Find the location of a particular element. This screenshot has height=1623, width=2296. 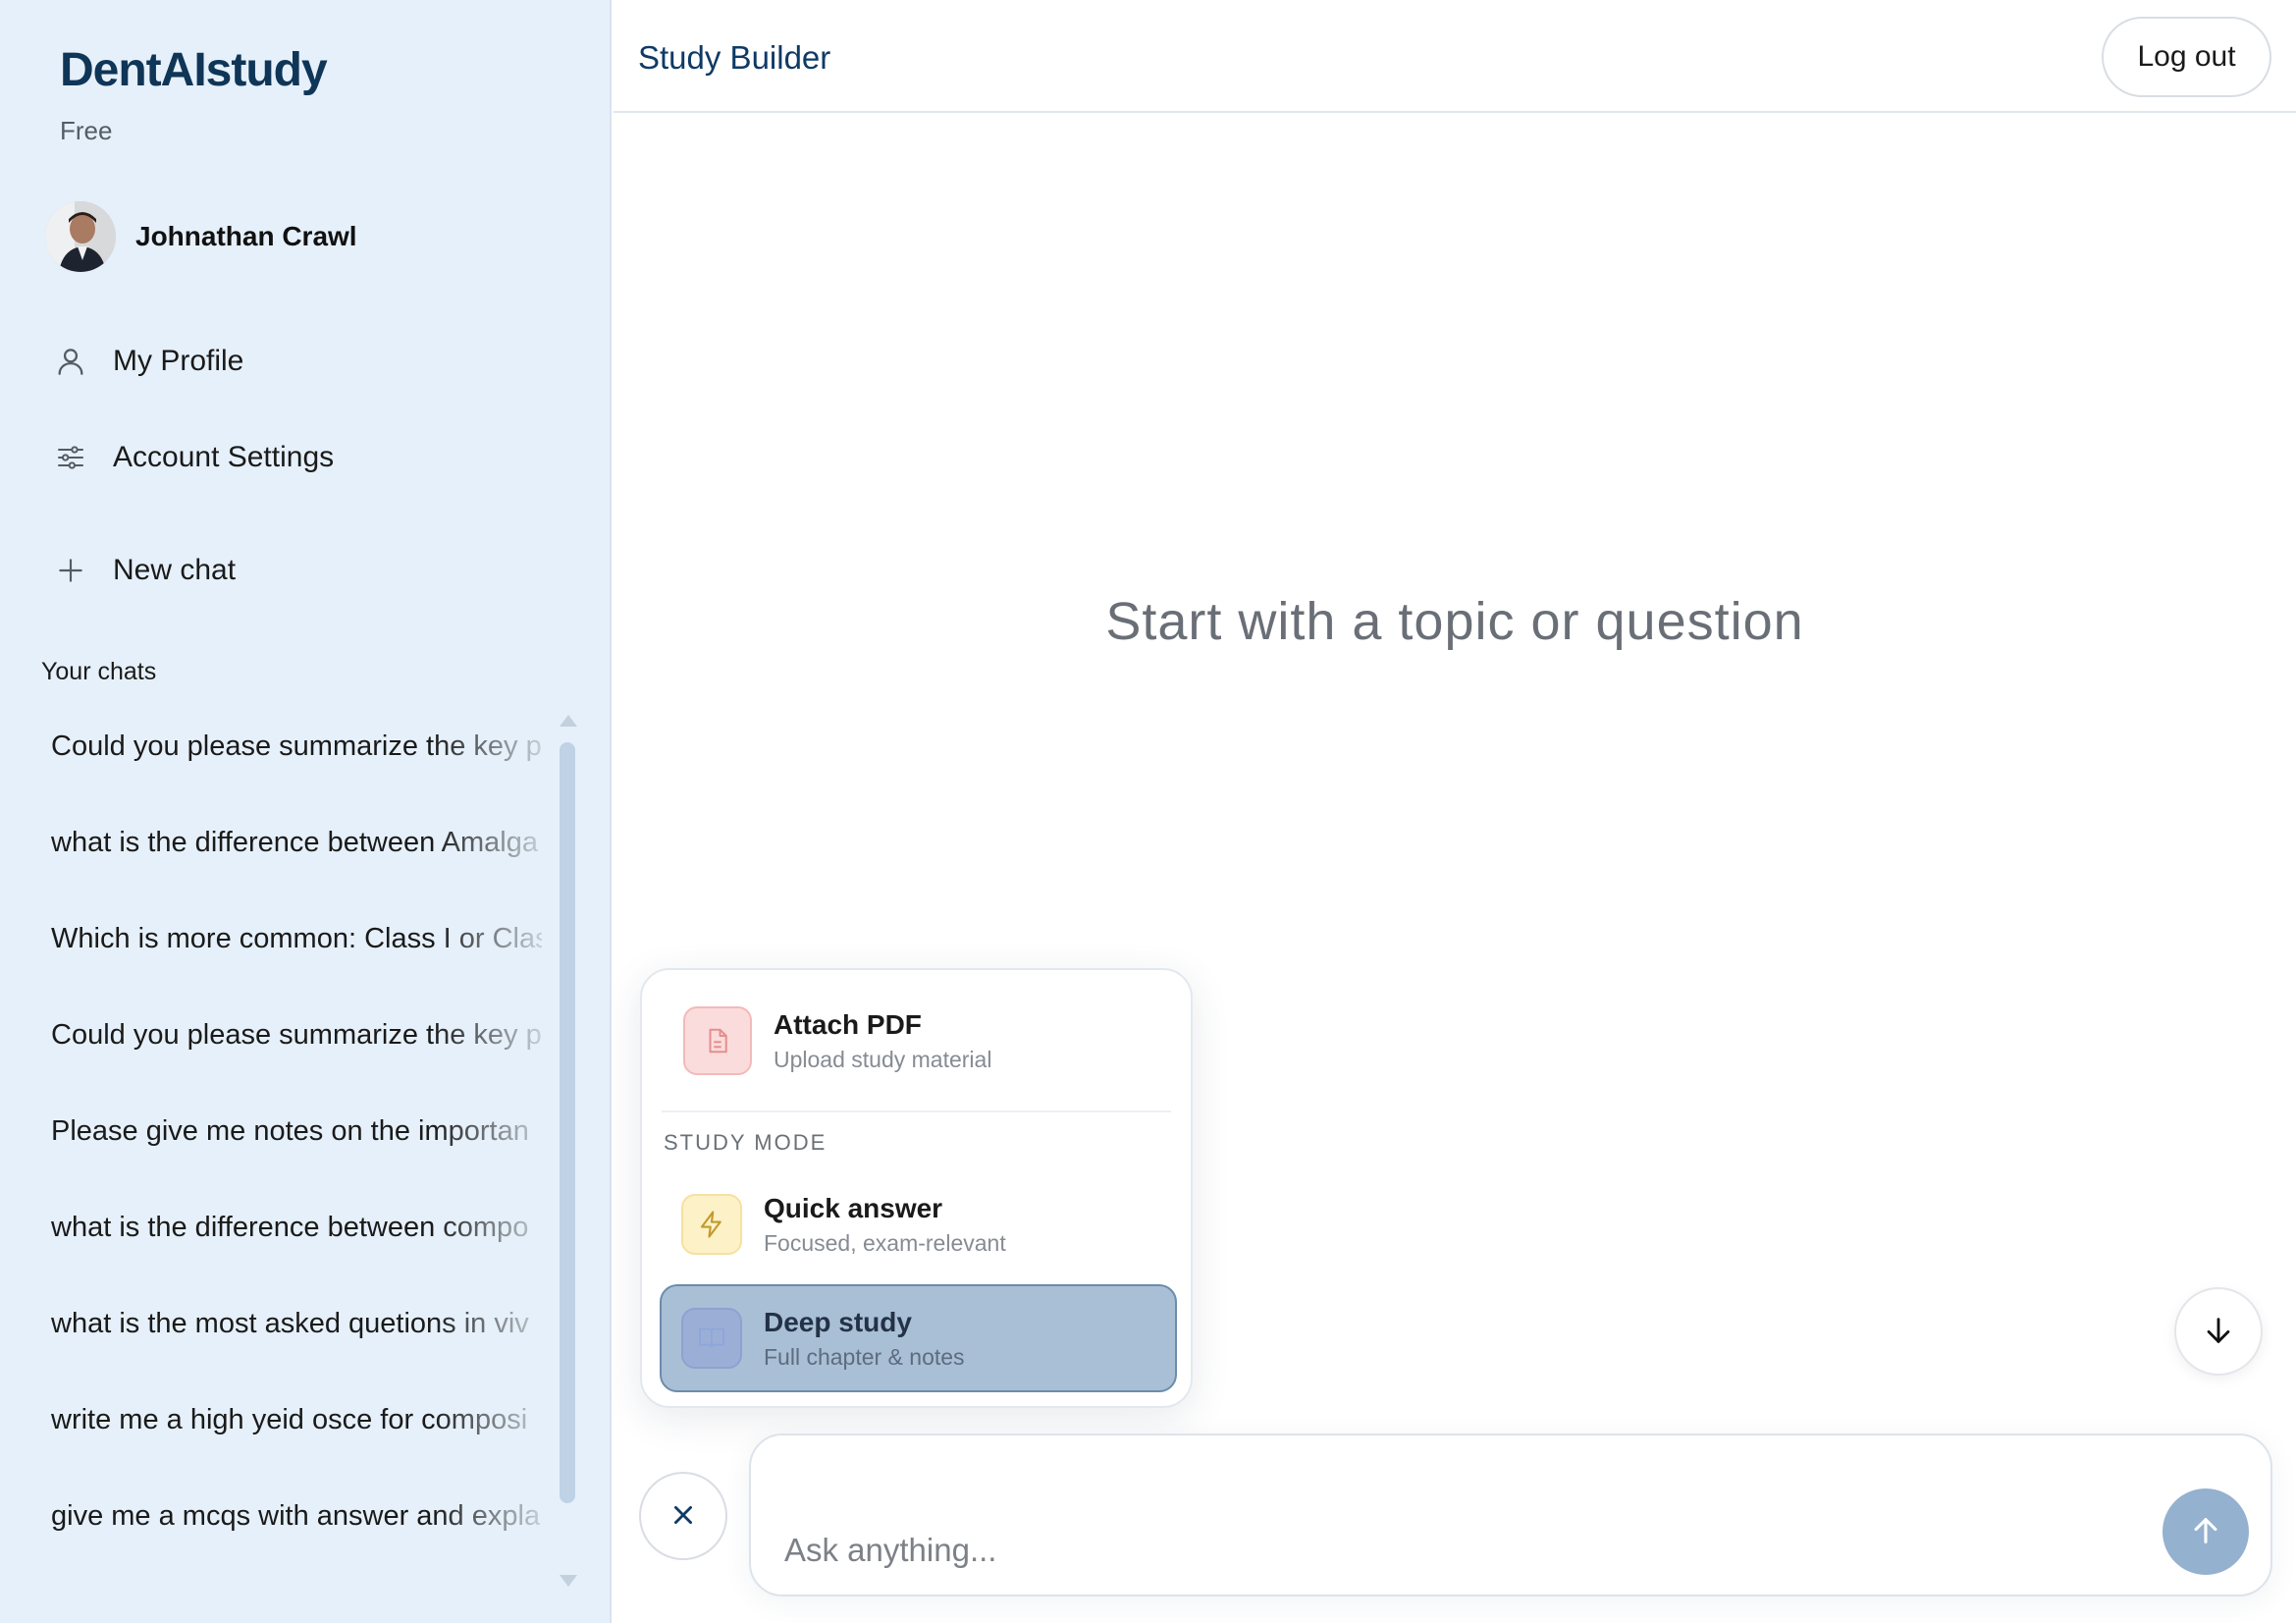

scrollbar-thumb is located at coordinates (567, 1122).